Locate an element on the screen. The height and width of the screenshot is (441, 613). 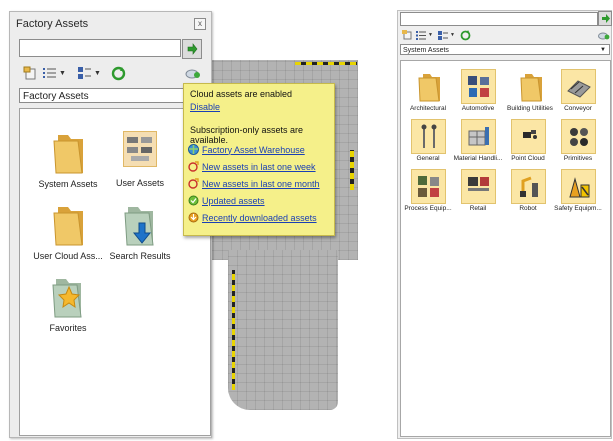
user-assets-icon is located at coordinates (139, 149).